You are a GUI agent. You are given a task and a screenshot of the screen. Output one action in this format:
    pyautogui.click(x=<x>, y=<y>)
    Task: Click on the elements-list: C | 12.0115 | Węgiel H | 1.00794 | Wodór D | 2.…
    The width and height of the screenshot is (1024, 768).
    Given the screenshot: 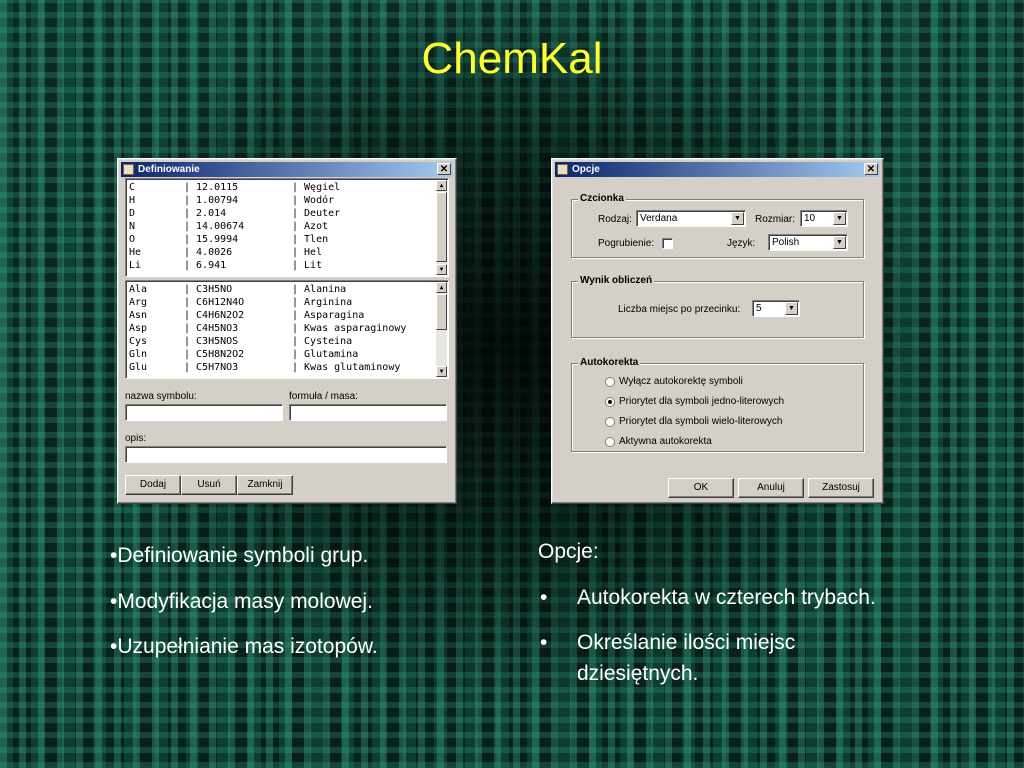 What is the action you would take?
    pyautogui.click(x=287, y=227)
    